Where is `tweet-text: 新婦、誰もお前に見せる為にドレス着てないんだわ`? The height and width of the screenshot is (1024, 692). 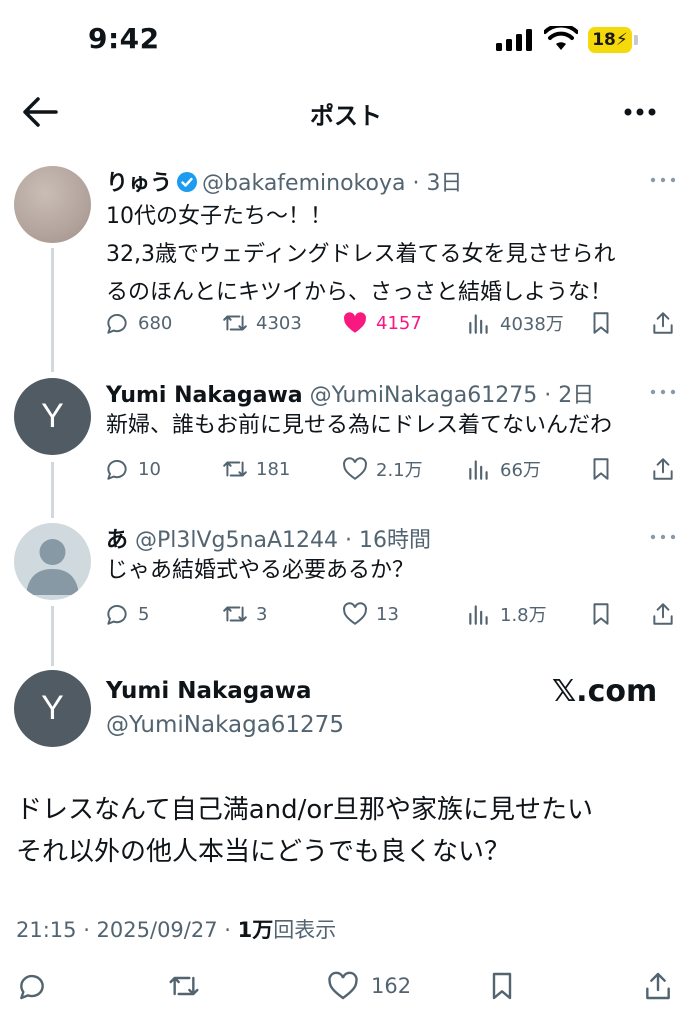 tweet-text: 新婦、誰もお前に見せる為にドレス着てないんだわ is located at coordinates (394, 426).